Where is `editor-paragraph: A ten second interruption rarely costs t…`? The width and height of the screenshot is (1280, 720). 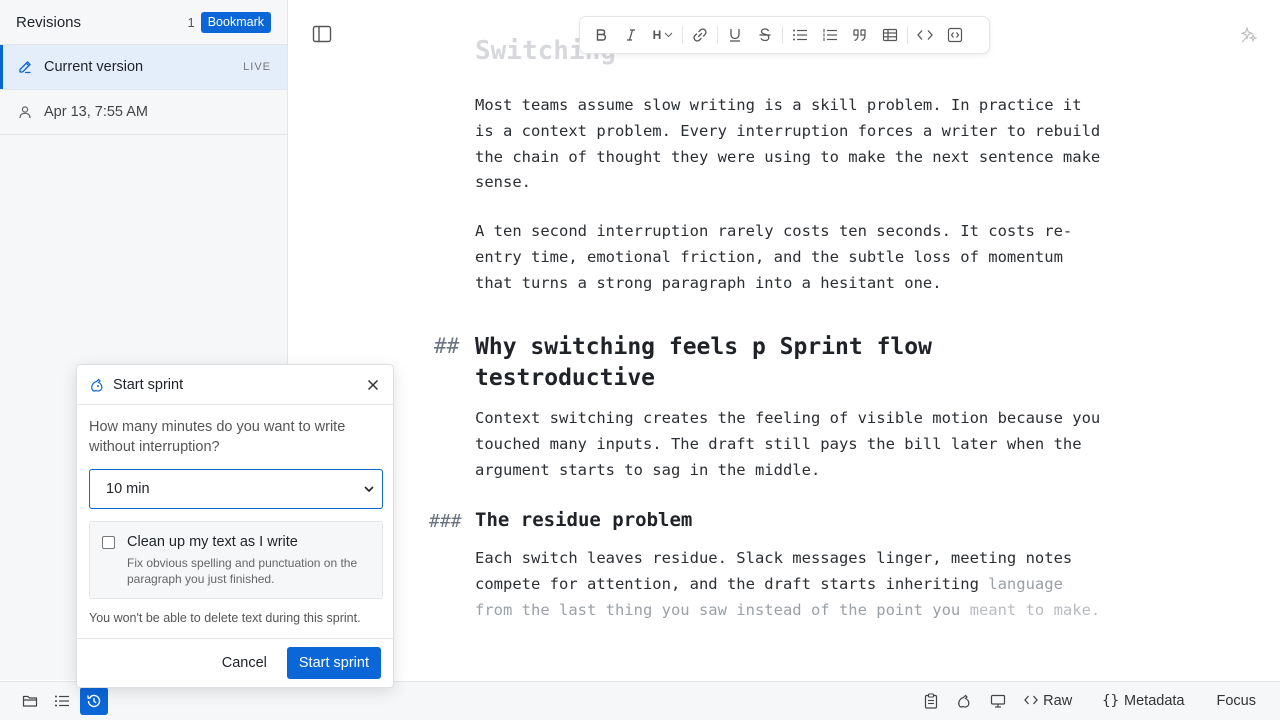 editor-paragraph: A ten second interruption rarely costs t… is located at coordinates (790, 257).